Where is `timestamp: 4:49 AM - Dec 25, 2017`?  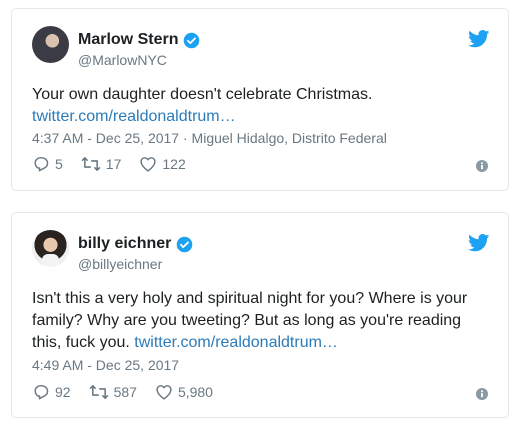 timestamp: 4:49 AM - Dec 25, 2017 is located at coordinates (105, 365).